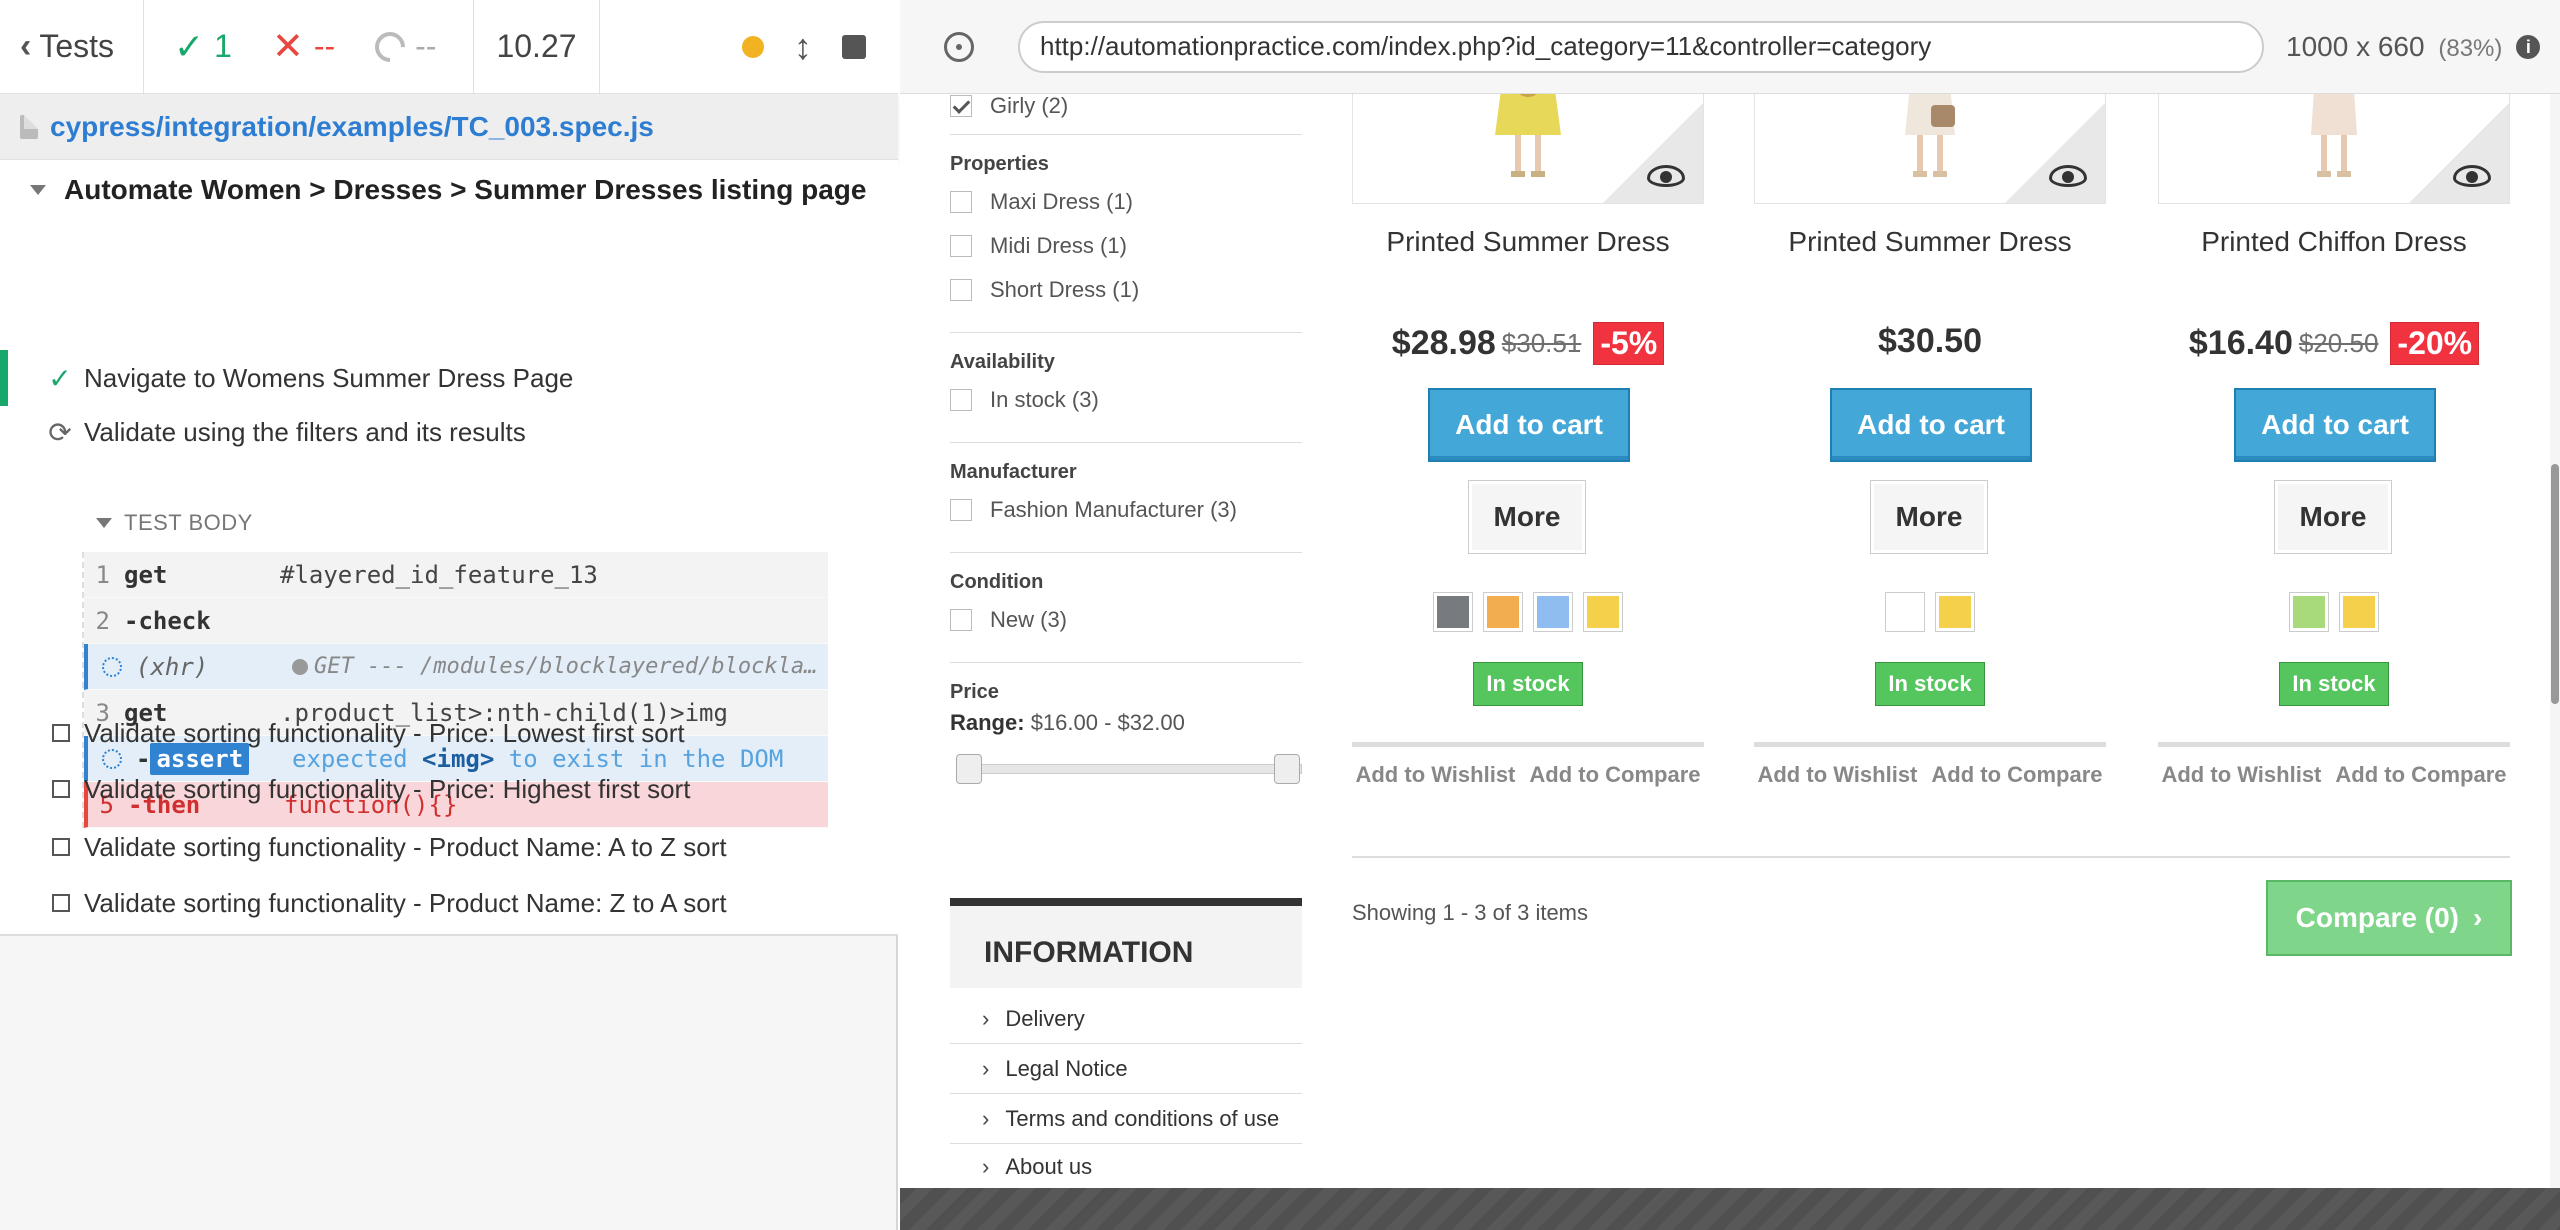 This screenshot has height=1230, width=2560. Describe the element at coordinates (1287, 769) in the screenshot. I see `slider-handle-max` at that location.